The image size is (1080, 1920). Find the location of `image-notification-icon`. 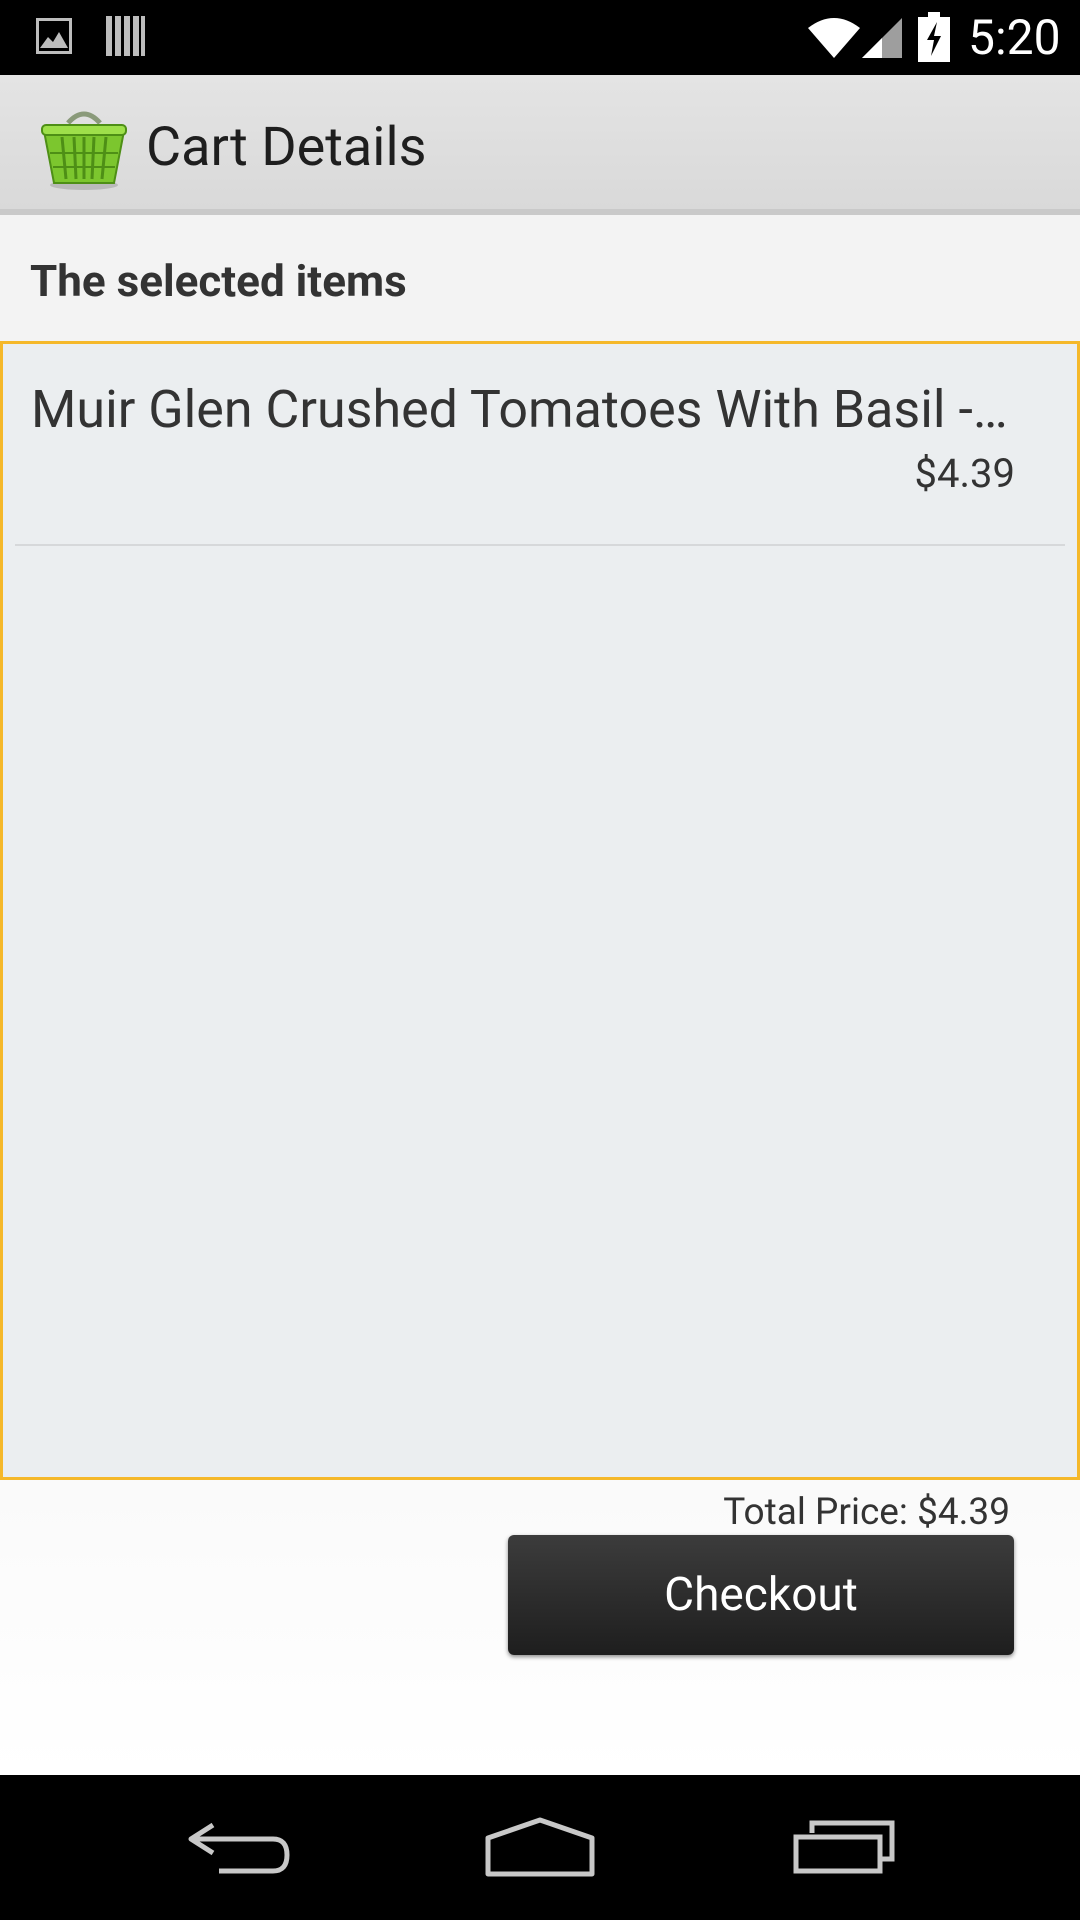

image-notification-icon is located at coordinates (54, 36).